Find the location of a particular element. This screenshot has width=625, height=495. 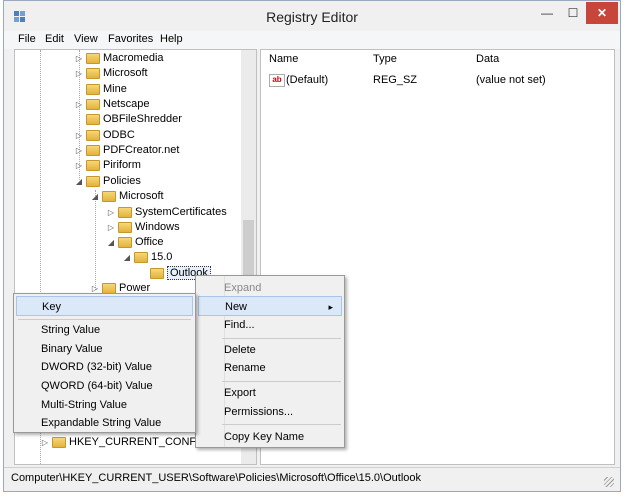

string-value-icon: ab is located at coordinates (277, 80).